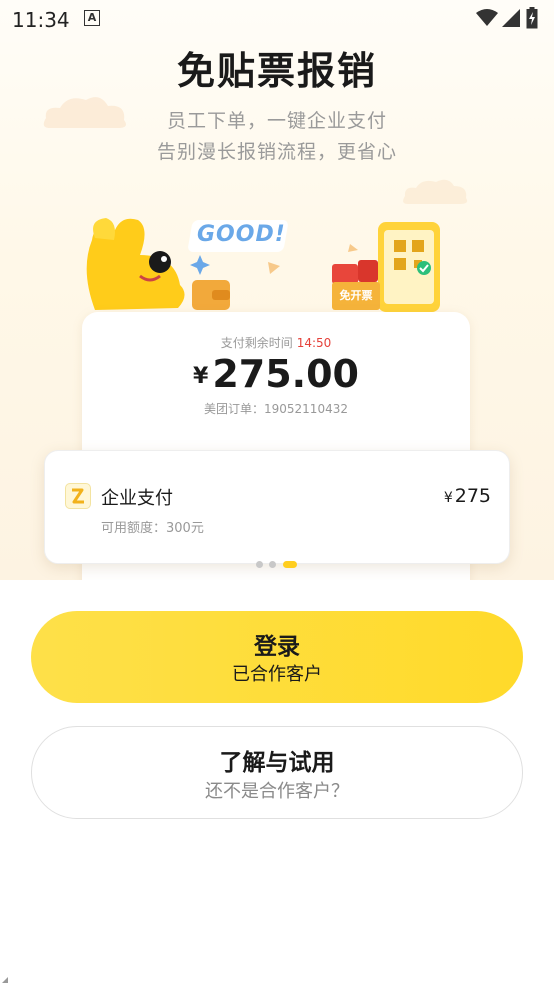 The image size is (554, 985). What do you see at coordinates (276, 71) in the screenshot?
I see `hero-title: 免贴票报销` at bounding box center [276, 71].